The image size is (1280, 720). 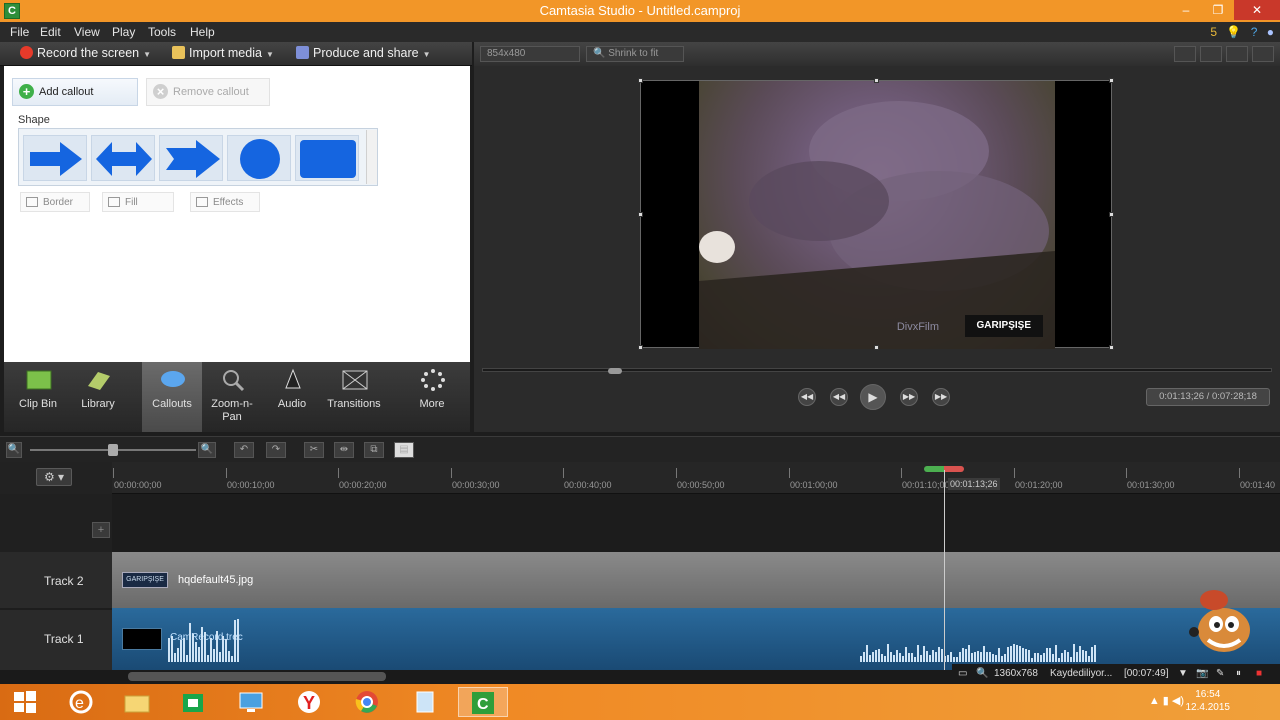 I want to click on search-icon: 🔍, so click(x=982, y=674).